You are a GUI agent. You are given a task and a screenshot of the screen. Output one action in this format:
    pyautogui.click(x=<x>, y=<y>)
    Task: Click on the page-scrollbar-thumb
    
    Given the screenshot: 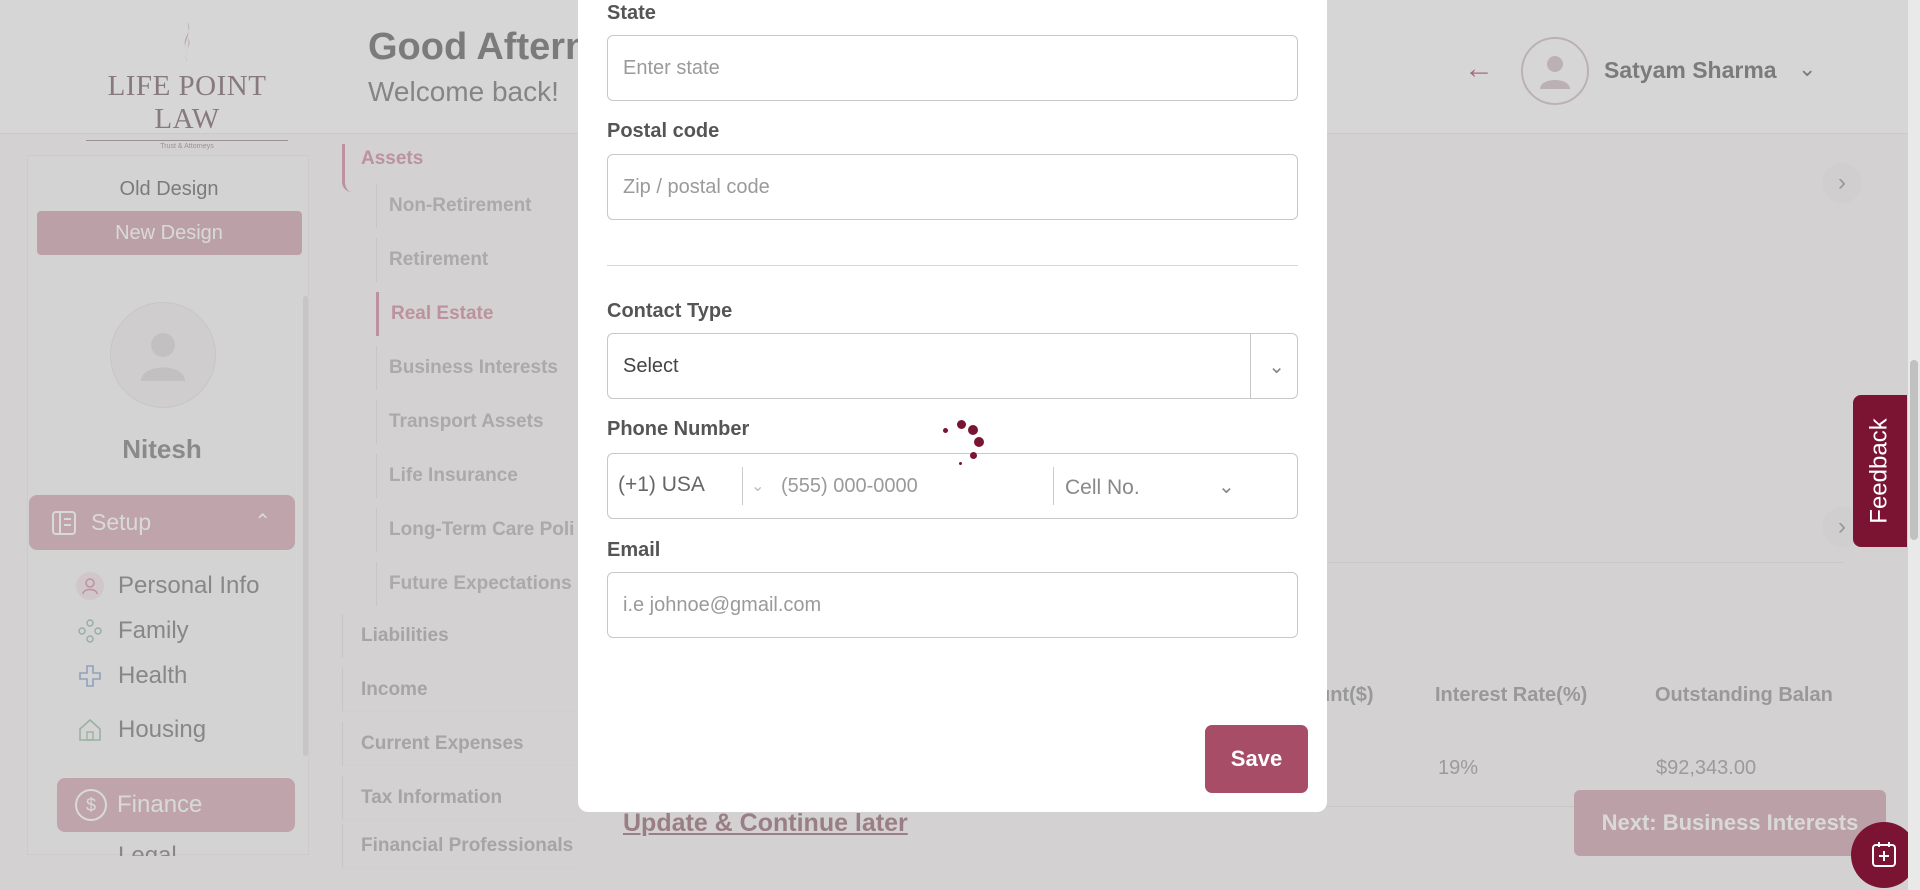 What is the action you would take?
    pyautogui.click(x=1914, y=450)
    